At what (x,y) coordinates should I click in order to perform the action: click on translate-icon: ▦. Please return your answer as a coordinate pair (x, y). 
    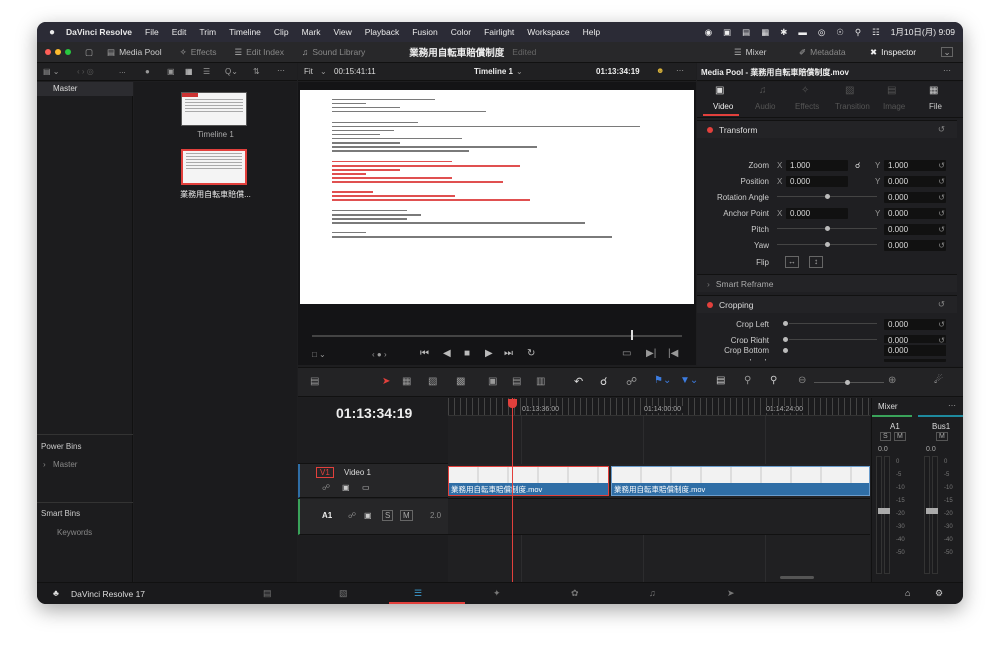
    Looking at the image, I should click on (765, 32).